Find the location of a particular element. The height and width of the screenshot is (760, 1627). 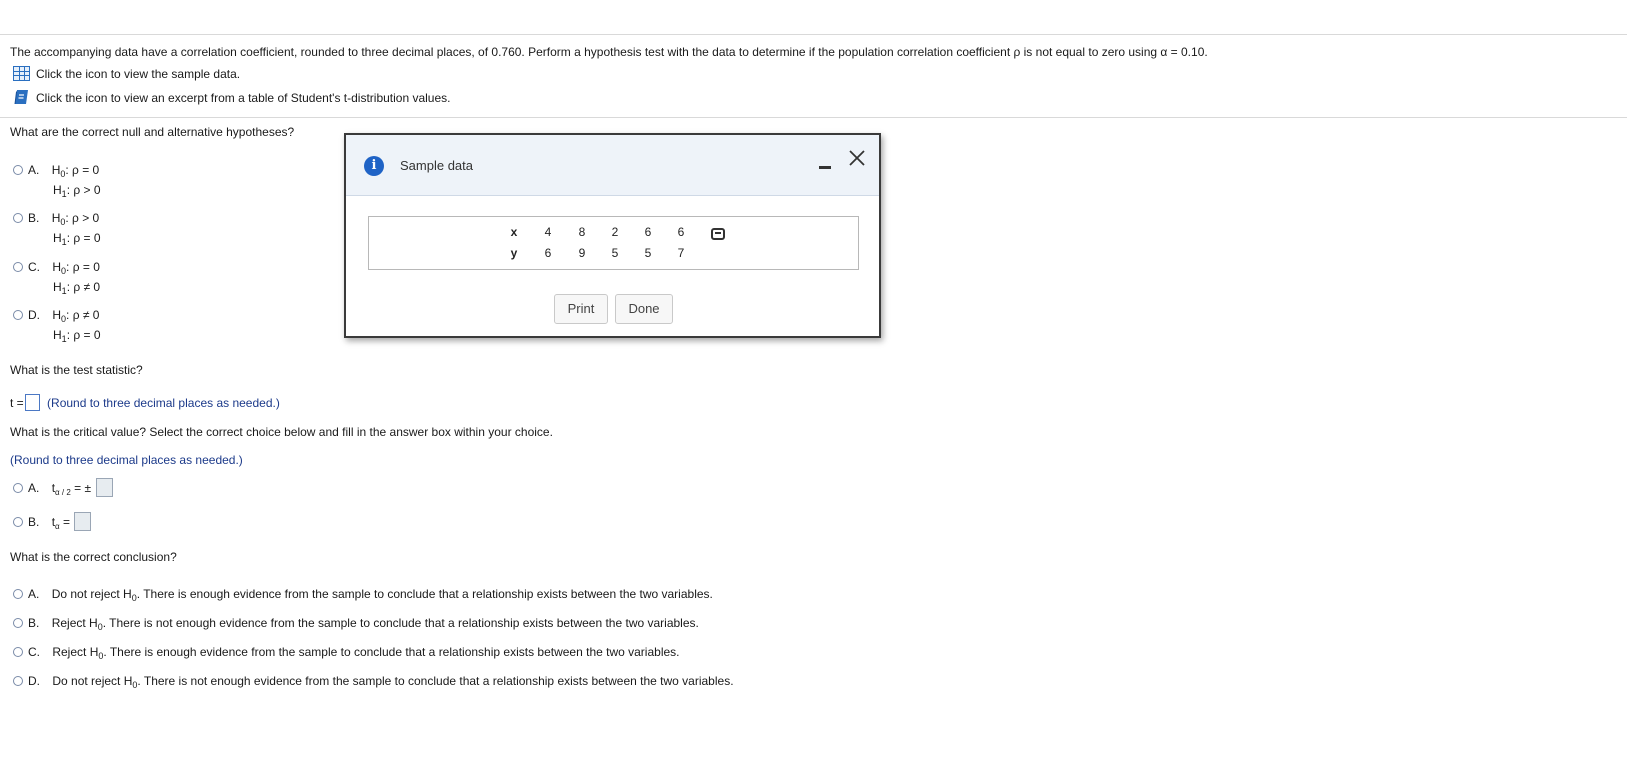

h0-text-c: : ρ = 0 is located at coordinates (83, 267).